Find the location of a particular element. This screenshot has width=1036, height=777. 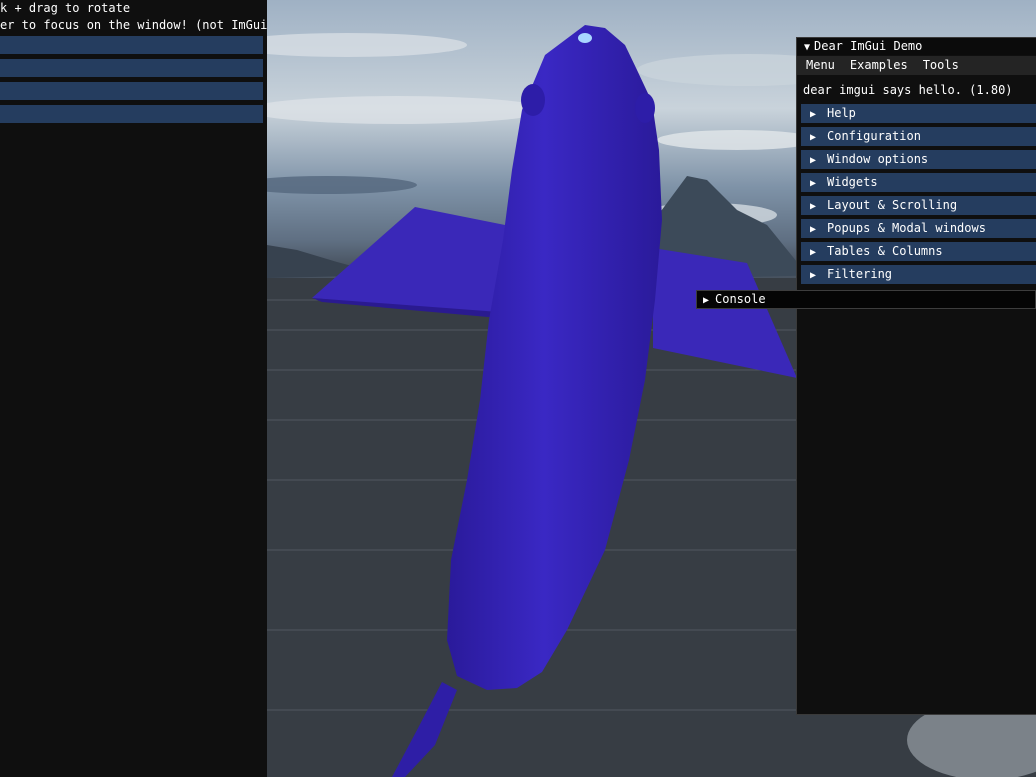

section-label: Help is located at coordinates (841, 113).